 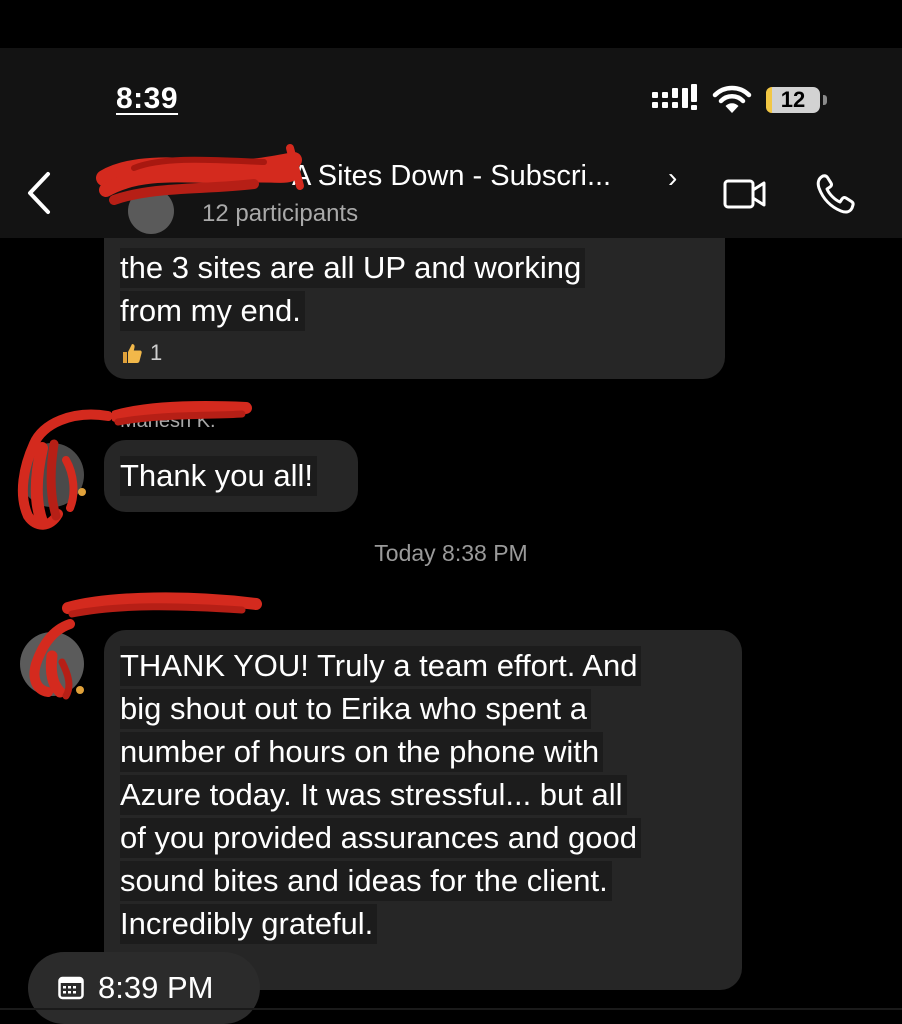 I want to click on message-line: from my end., so click(x=212, y=311).